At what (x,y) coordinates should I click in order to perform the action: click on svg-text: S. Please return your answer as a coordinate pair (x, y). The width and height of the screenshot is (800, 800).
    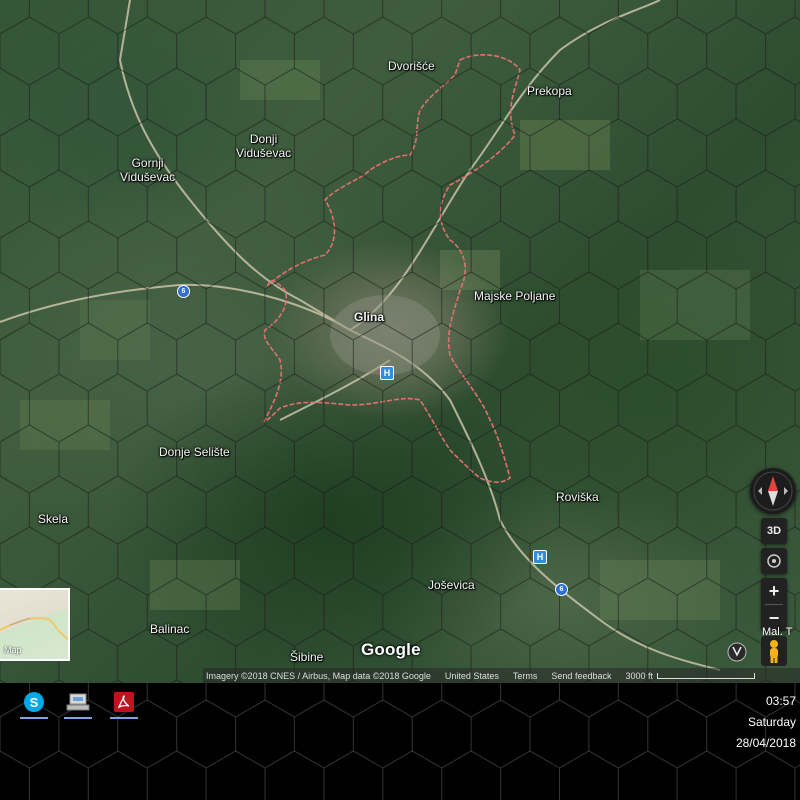
    Looking at the image, I should click on (34, 702).